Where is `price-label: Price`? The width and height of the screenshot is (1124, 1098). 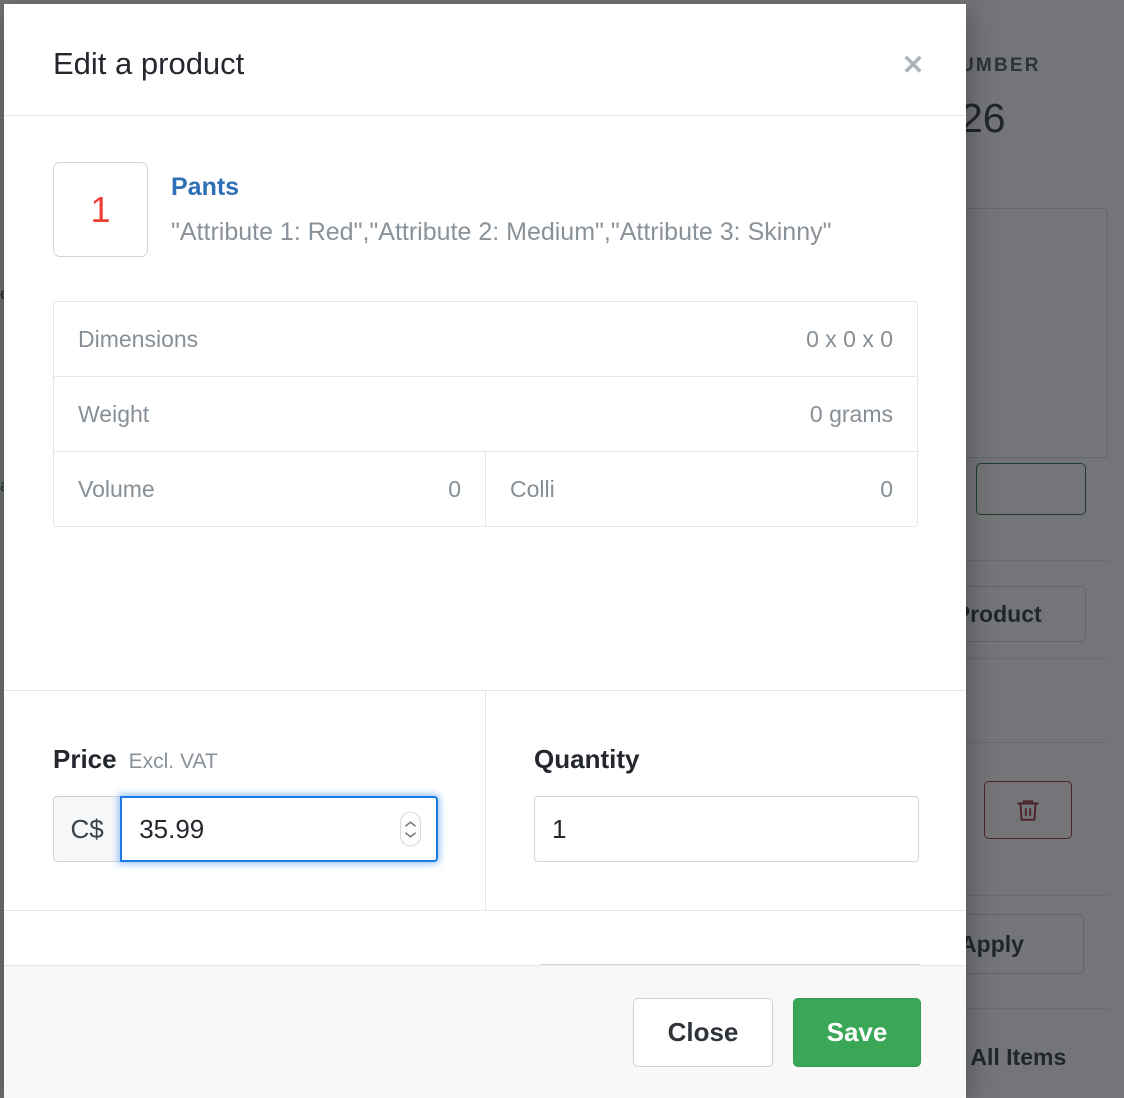
price-label: Price is located at coordinates (85, 759).